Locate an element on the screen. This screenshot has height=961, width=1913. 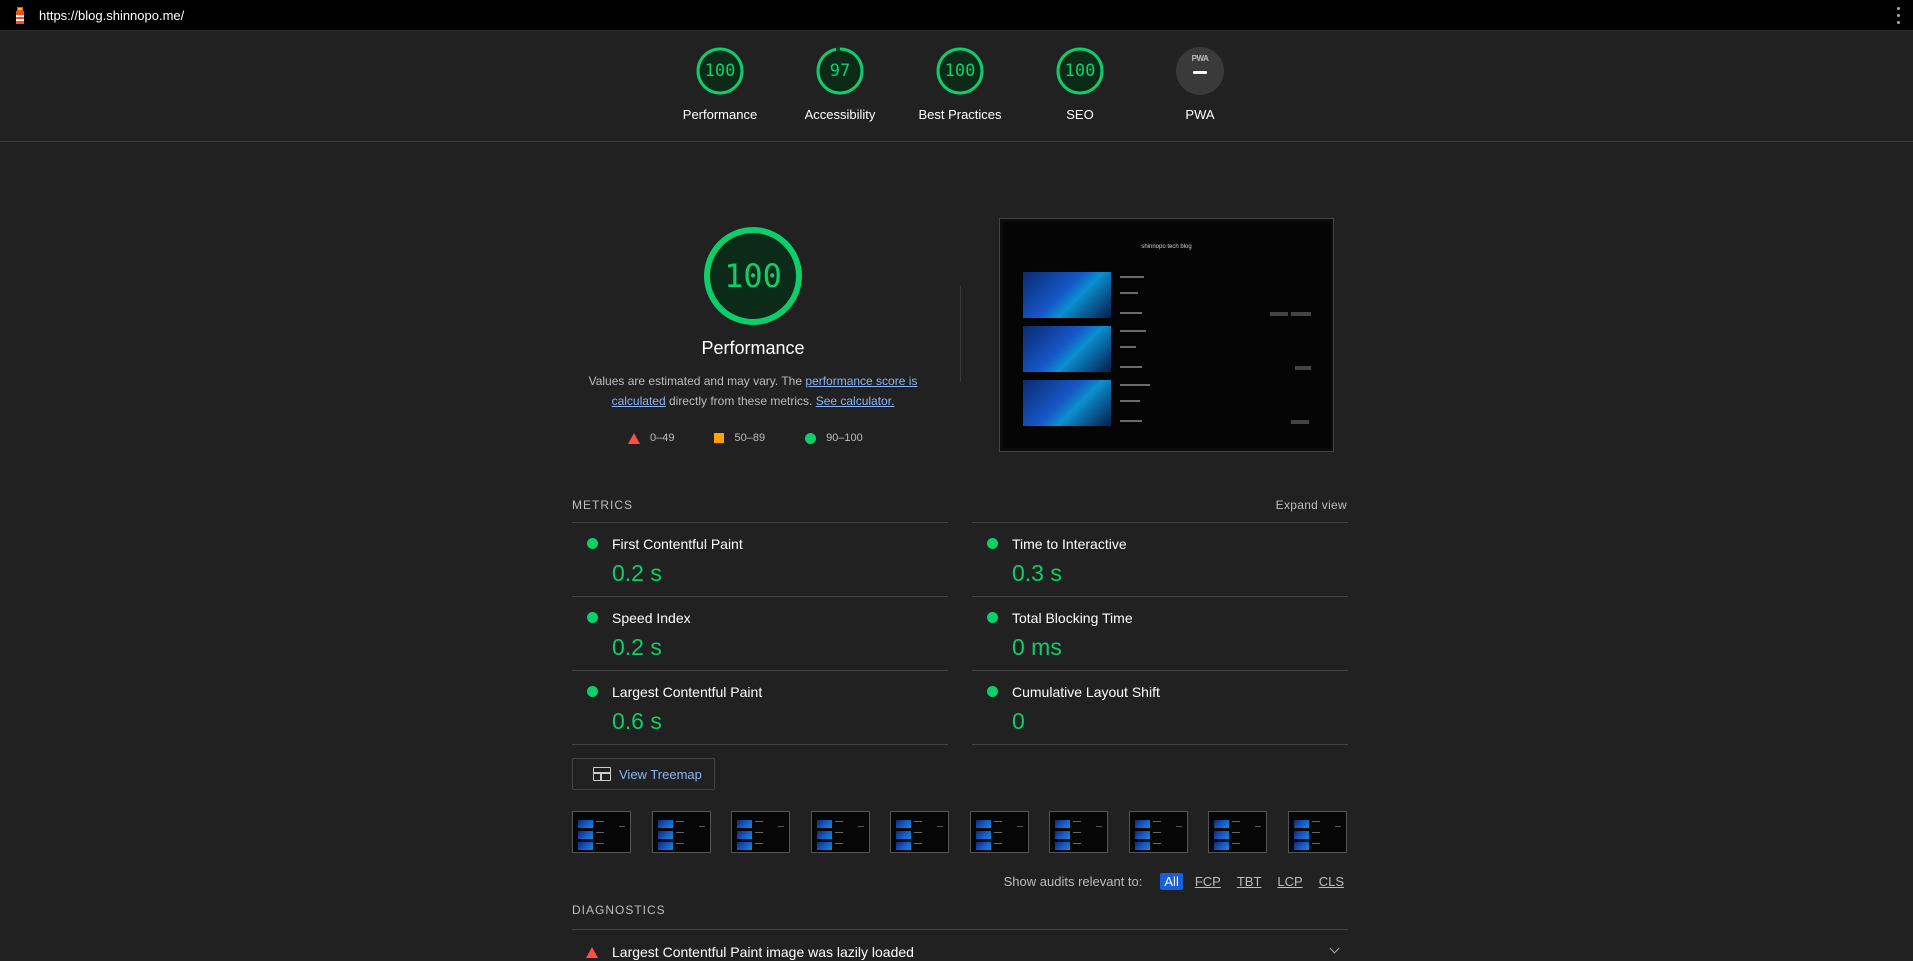
legend-pass: 90–100 is located at coordinates (834, 438).